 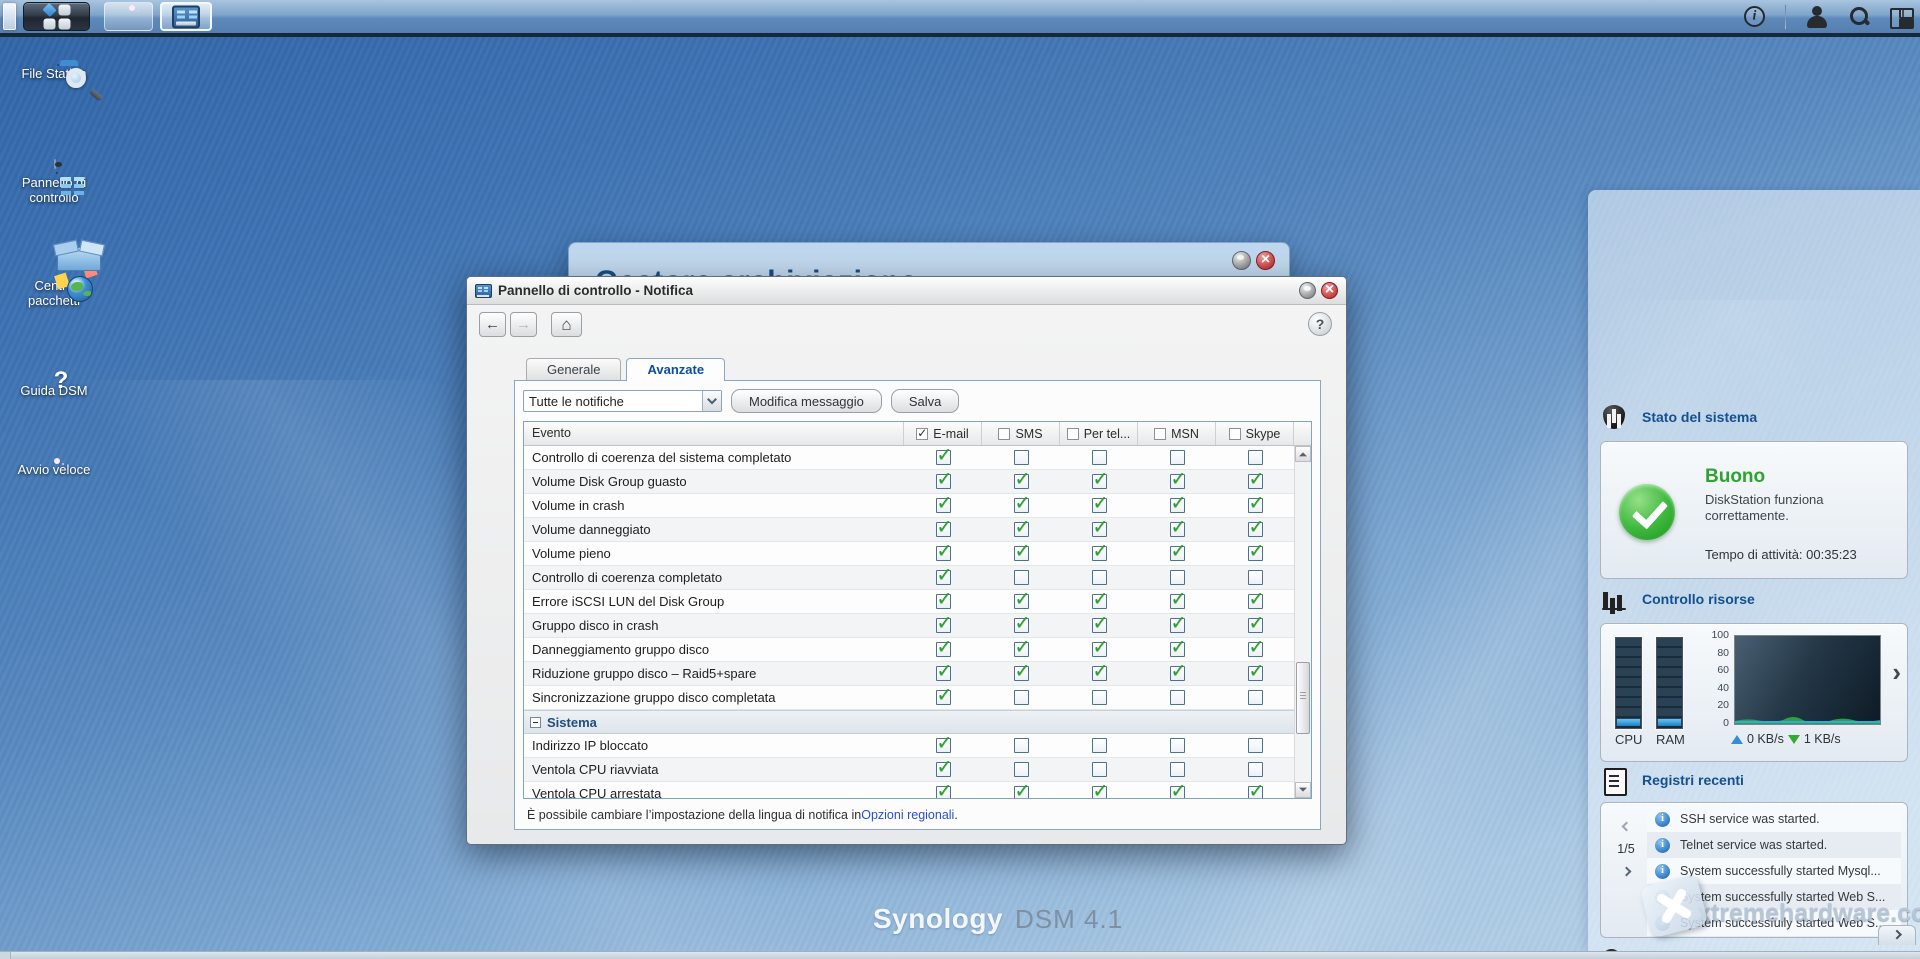 What do you see at coordinates (714, 433) in the screenshot?
I see `column-header-evento: Evento` at bounding box center [714, 433].